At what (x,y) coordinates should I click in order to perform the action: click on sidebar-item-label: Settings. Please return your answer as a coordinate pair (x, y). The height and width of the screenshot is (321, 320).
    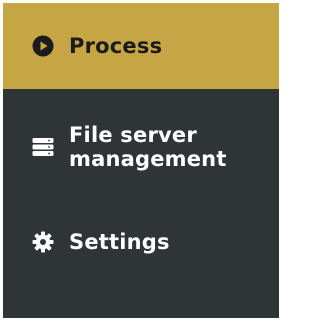
    Looking at the image, I should click on (119, 242).